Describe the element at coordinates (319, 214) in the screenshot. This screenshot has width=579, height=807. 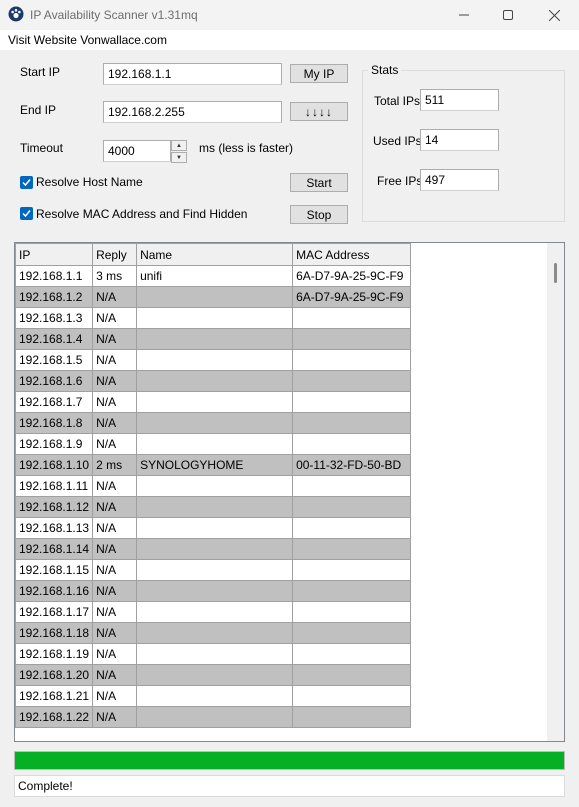
I see `stop-button: Stop` at that location.